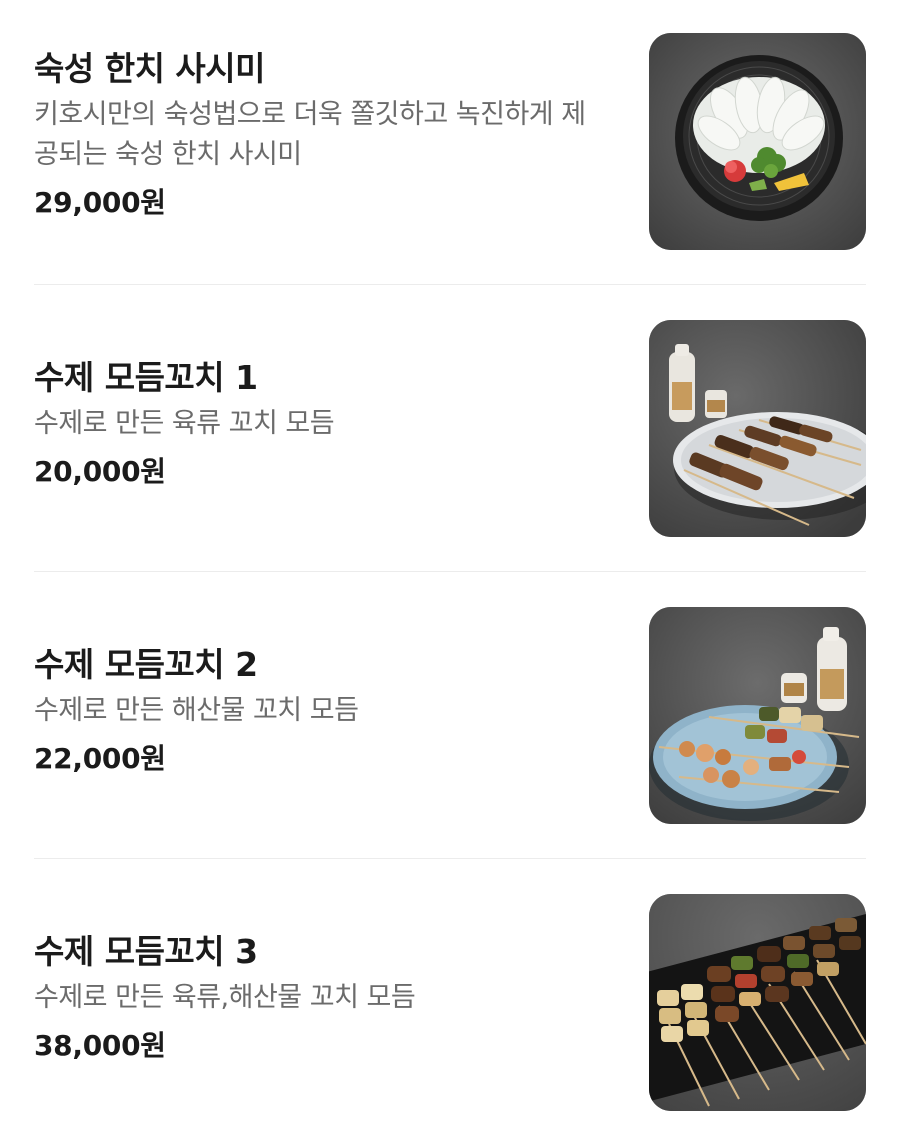 The height and width of the screenshot is (1137, 900). I want to click on menu-item-description: 키호시만의 숙성법으로 더욱 쫄깃하고 녹진하게 제공되는 숙성 한치 사시미, so click(310, 134).